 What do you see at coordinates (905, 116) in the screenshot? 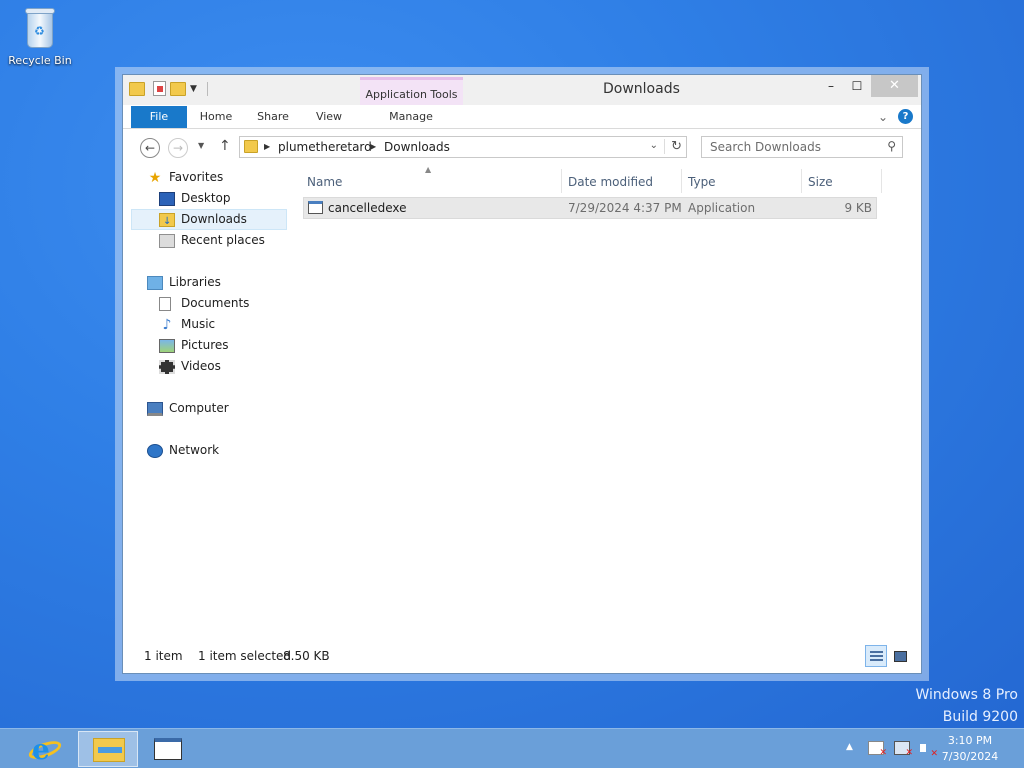
I see `help-icon: ?` at bounding box center [905, 116].